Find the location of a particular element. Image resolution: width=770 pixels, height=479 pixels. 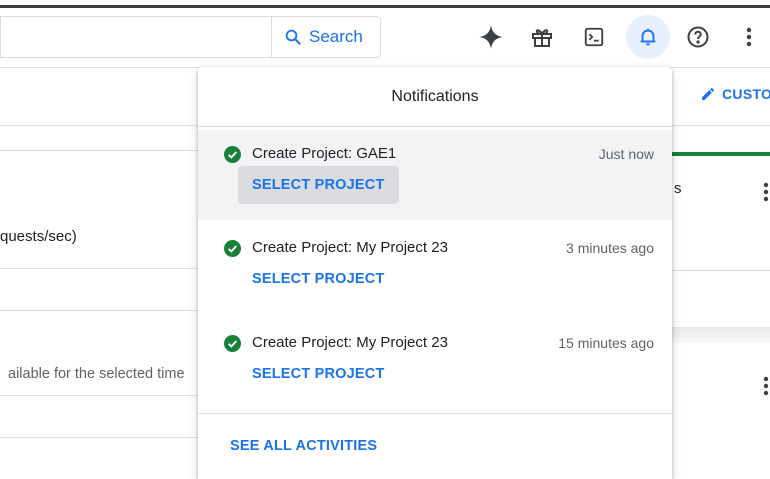

notification-time: Just now is located at coordinates (626, 154).